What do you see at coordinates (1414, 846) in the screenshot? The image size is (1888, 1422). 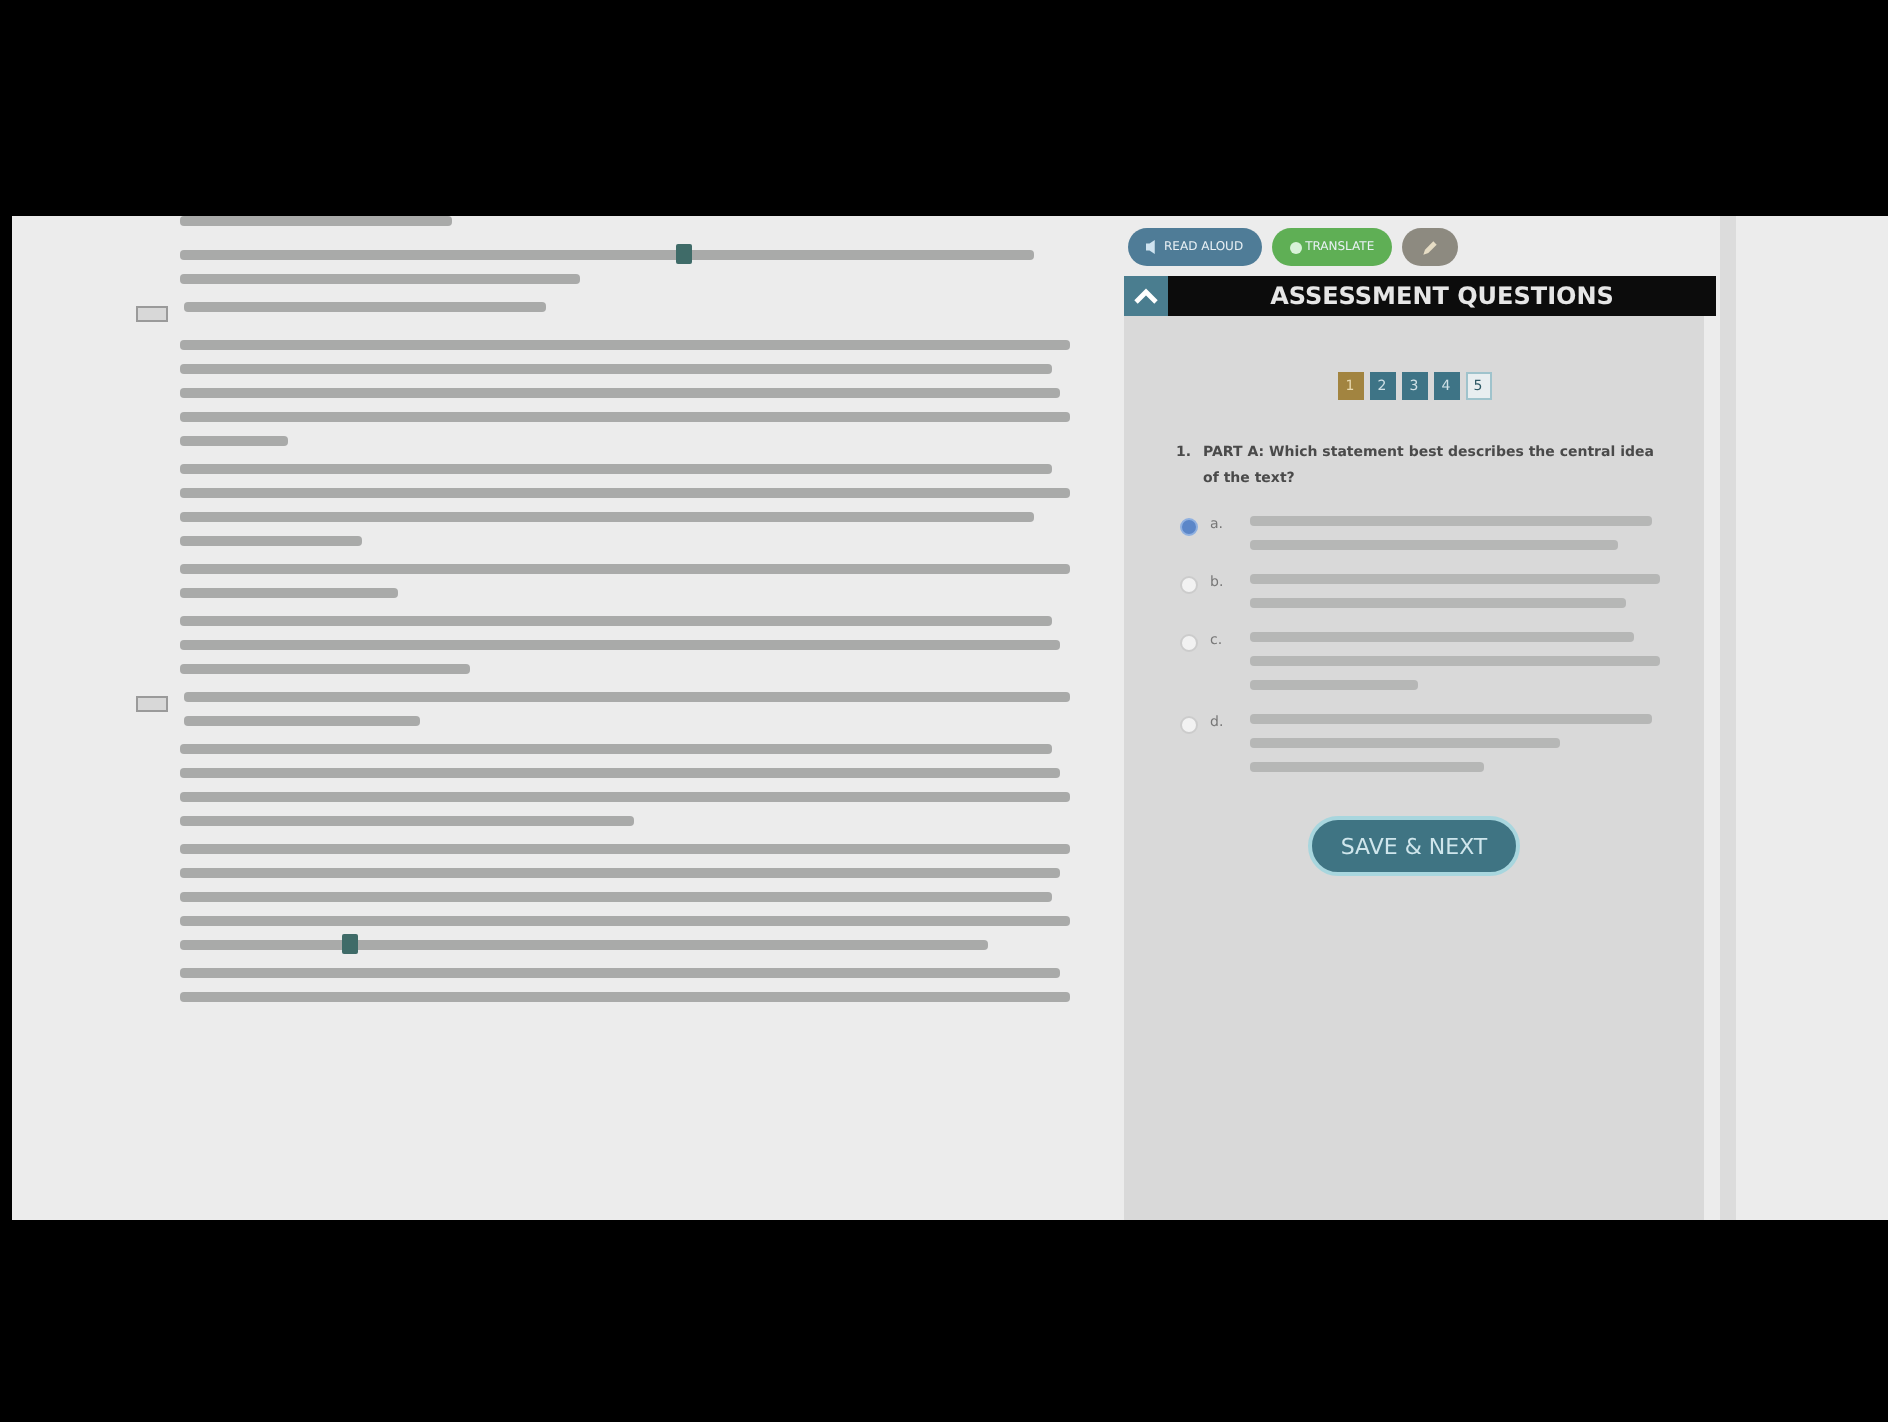 I see `save-next-button: SAVE & NEXT` at bounding box center [1414, 846].